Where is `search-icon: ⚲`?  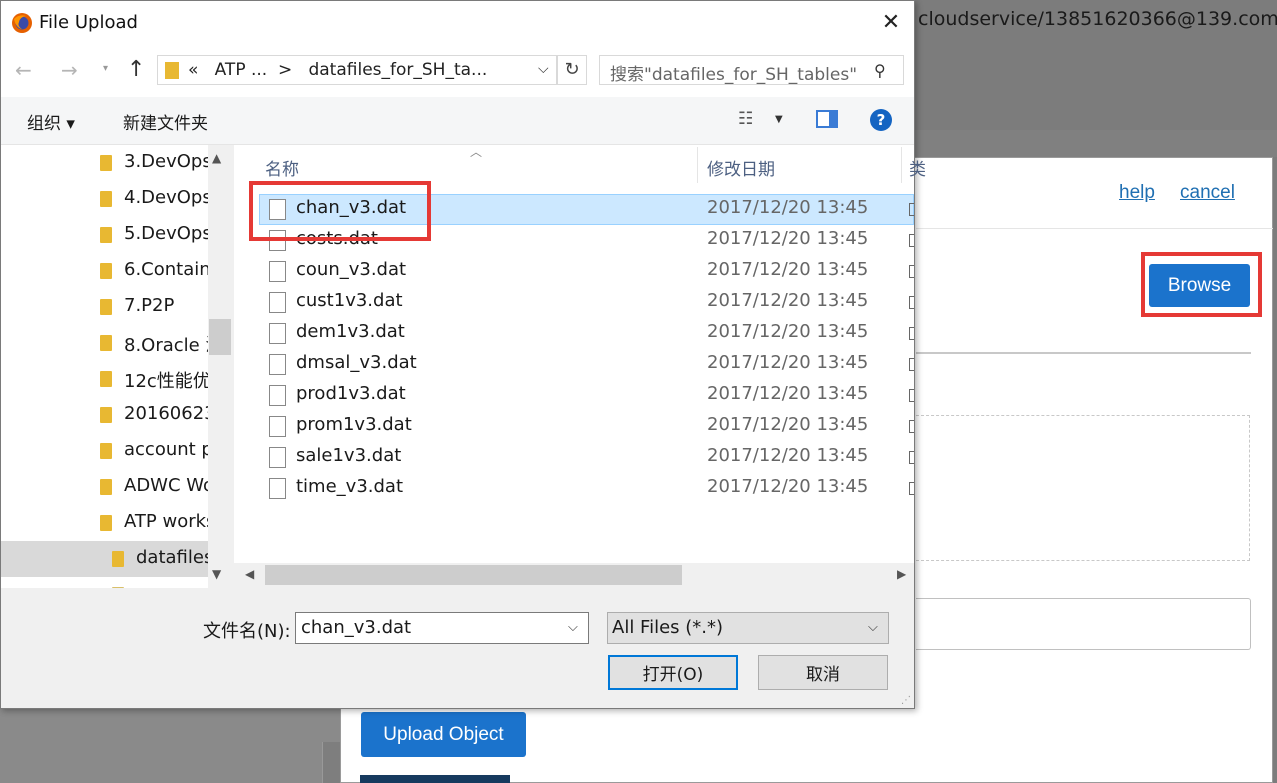
search-icon: ⚲ is located at coordinates (880, 70).